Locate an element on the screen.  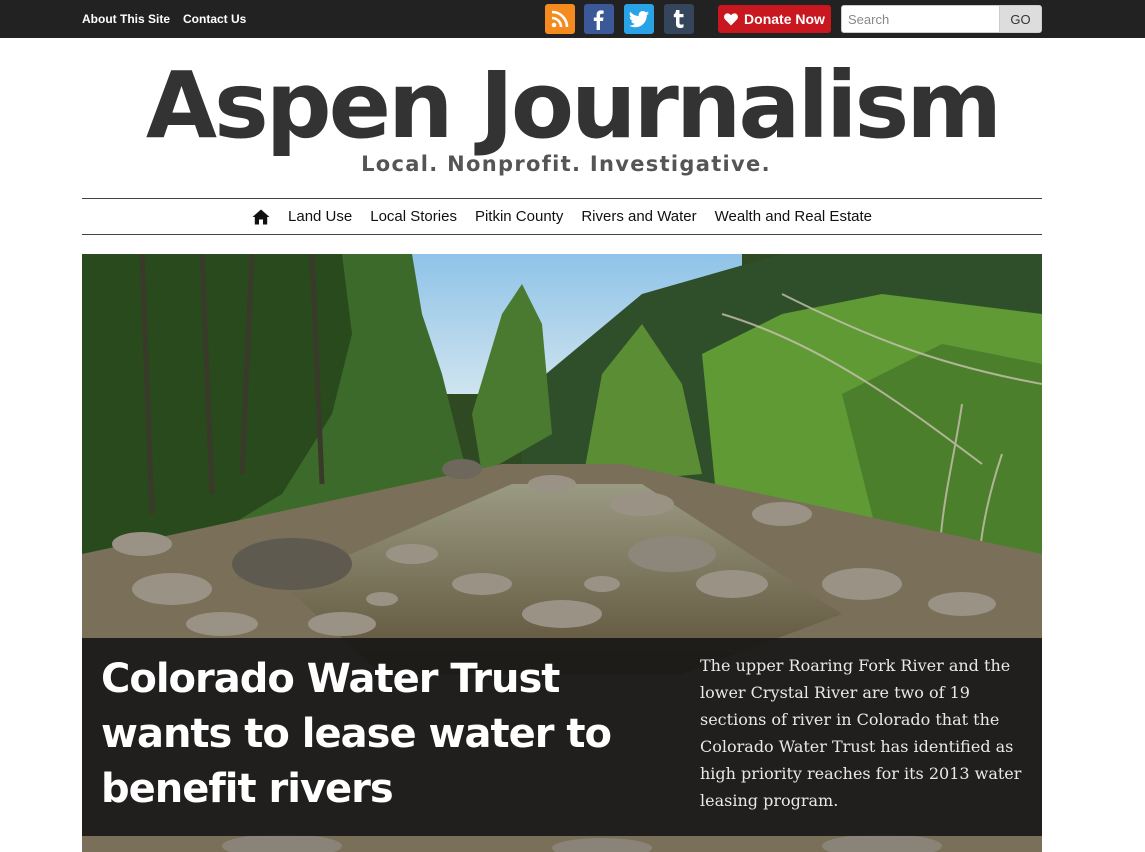
about-link: About This Site is located at coordinates (126, 19).